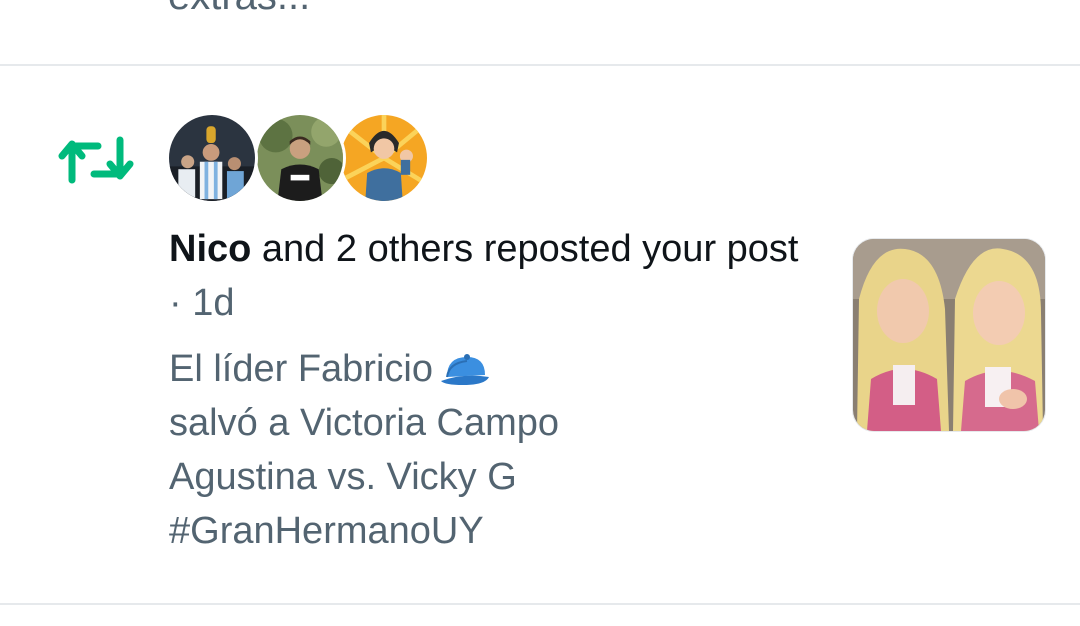  I want to click on post-line: El líder Fabricio, so click(489, 369).